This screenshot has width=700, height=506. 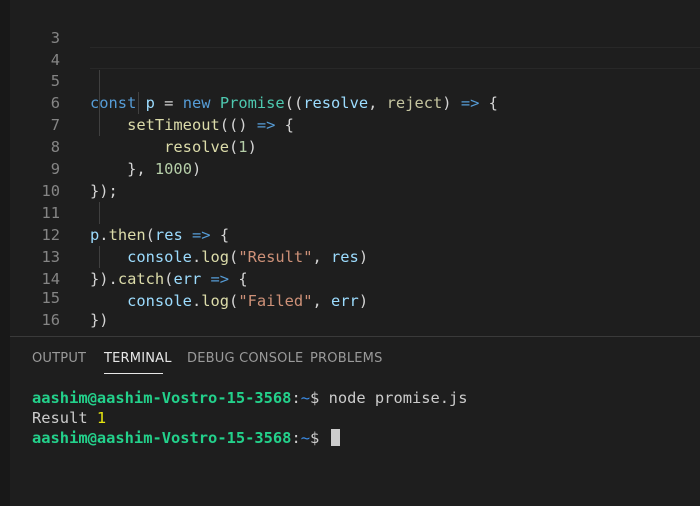 I want to click on code-line: 10, so click(x=355, y=179).